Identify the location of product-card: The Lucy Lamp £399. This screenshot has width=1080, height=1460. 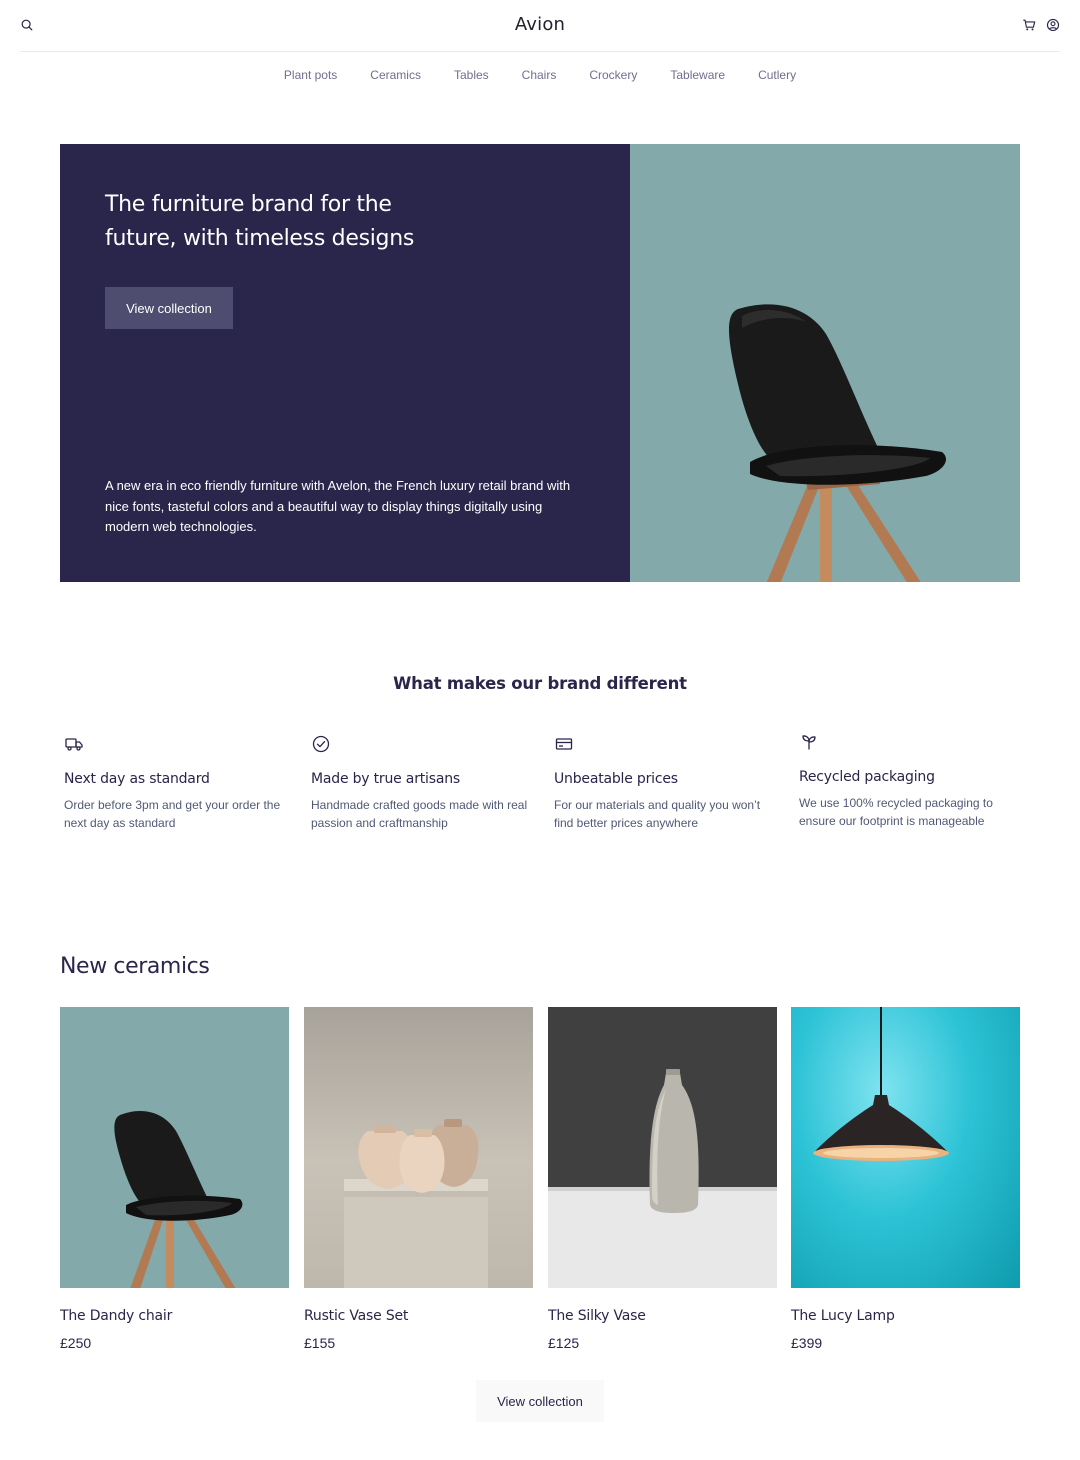
(905, 1179).